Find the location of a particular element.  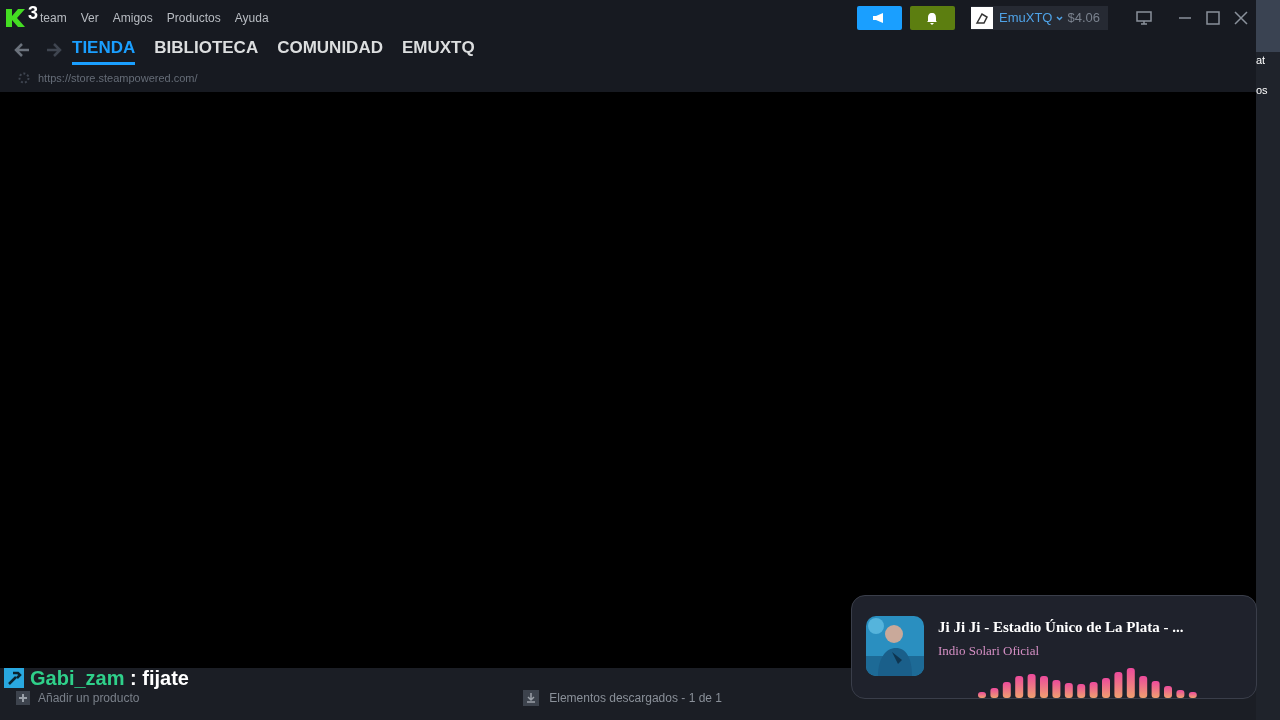

menu-item: Ayuda is located at coordinates (251, 18).